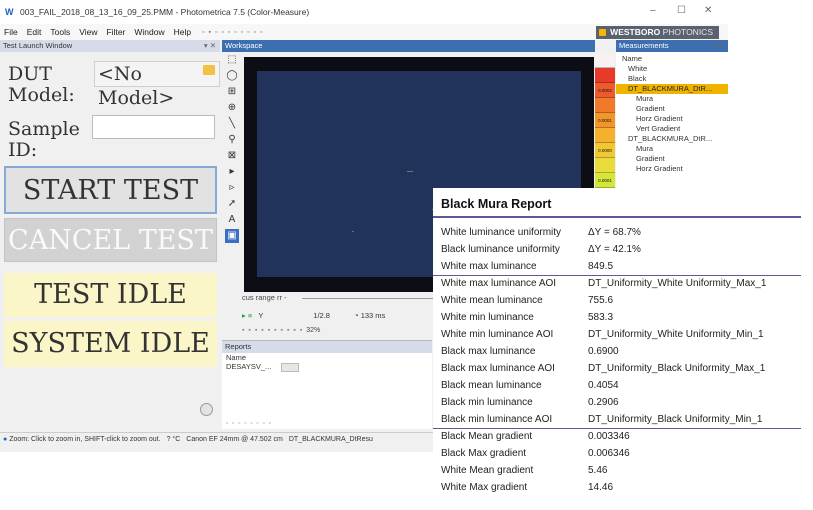 The height and width of the screenshot is (510, 813). I want to click on menu-edit: Edit, so click(34, 32).